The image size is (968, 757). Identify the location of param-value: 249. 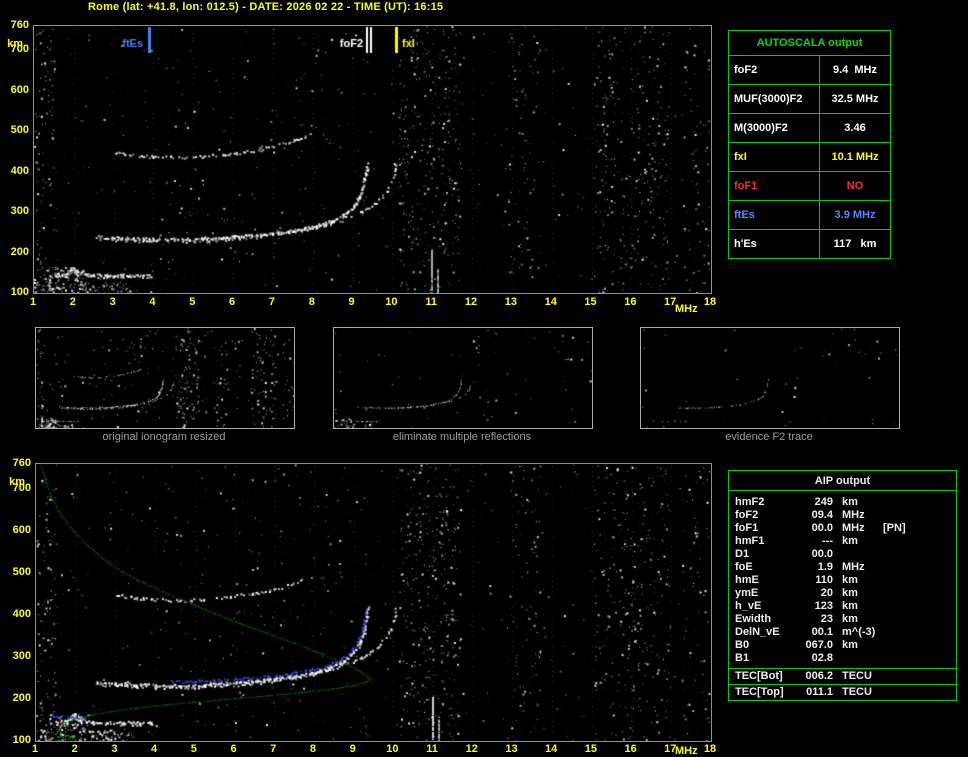
(823, 502).